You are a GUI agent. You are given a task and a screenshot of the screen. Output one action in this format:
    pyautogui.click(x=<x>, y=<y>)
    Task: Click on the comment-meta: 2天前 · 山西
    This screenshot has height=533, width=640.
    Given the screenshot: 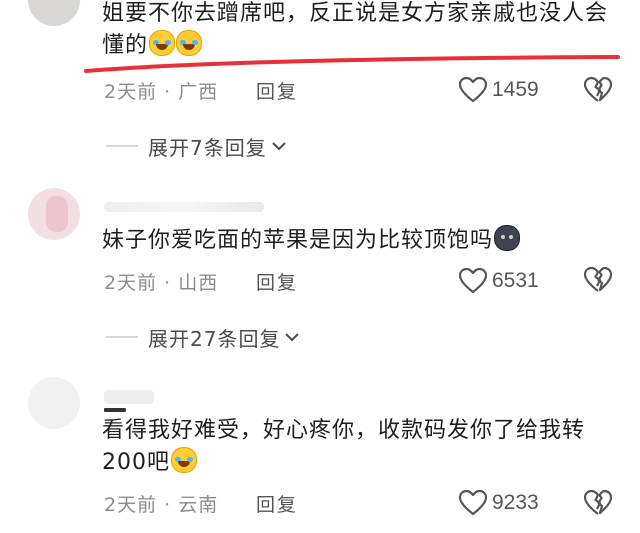 What is the action you would take?
    pyautogui.click(x=161, y=283)
    